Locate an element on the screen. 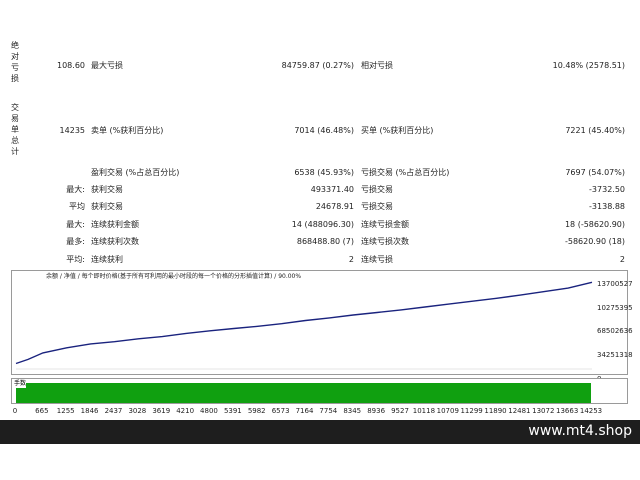 The height and width of the screenshot is (480, 640). volume-label: 手数 is located at coordinates (20, 384).